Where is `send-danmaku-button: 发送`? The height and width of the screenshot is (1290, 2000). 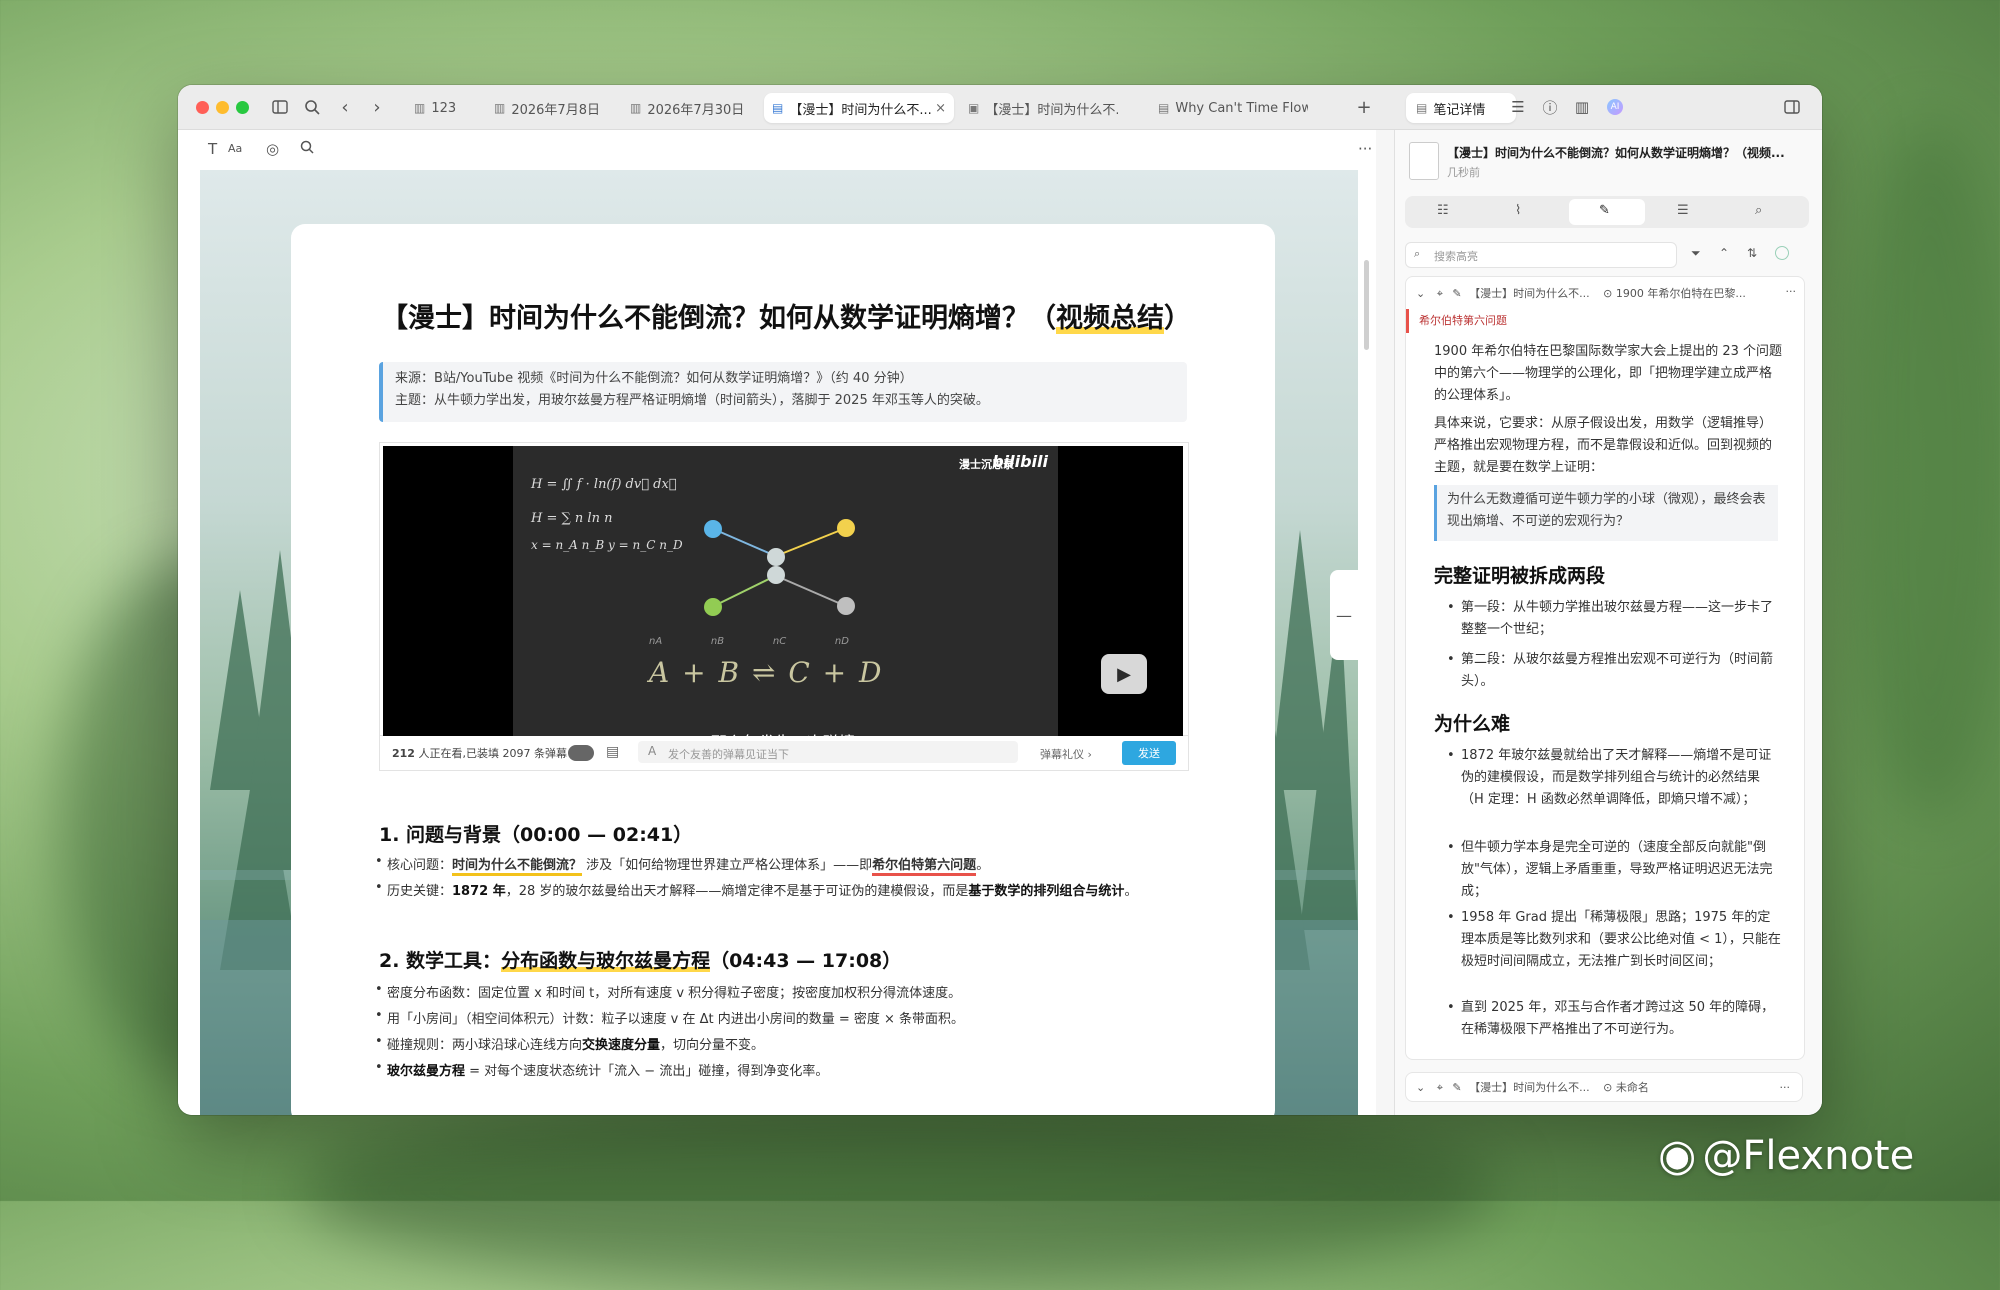 send-danmaku-button: 发送 is located at coordinates (1149, 753).